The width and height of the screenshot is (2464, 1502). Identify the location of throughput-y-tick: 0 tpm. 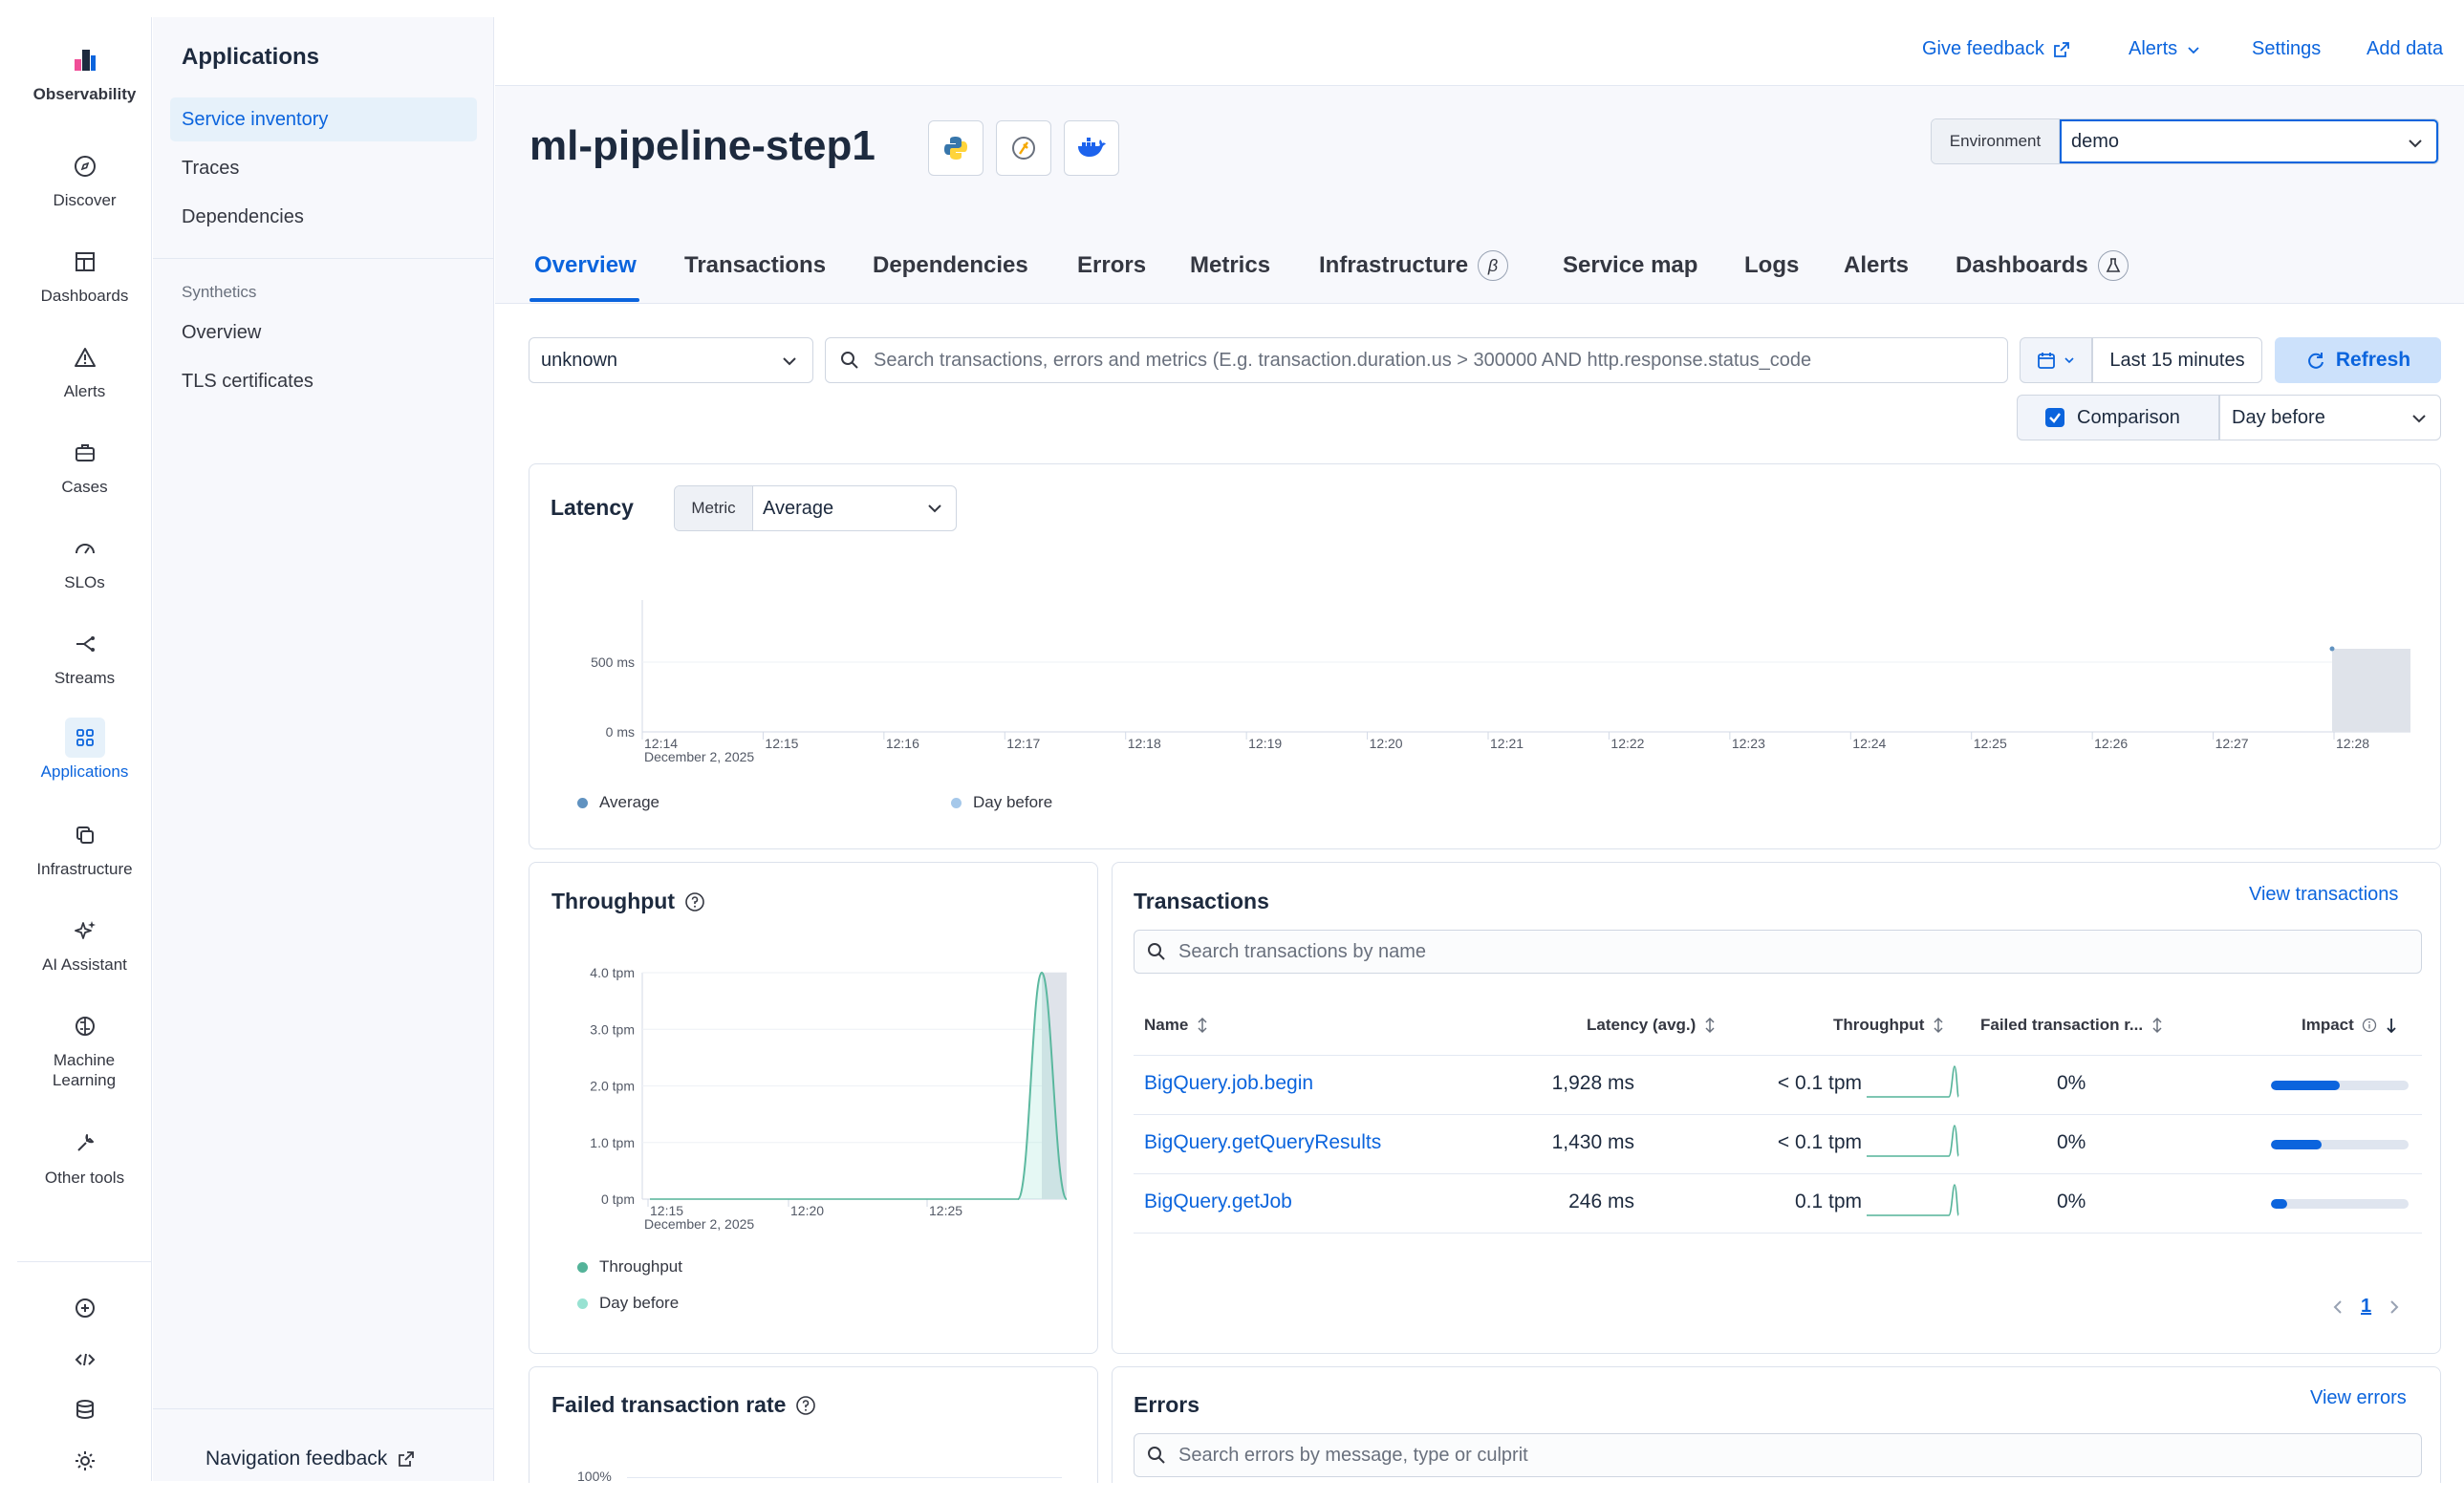
(618, 1199).